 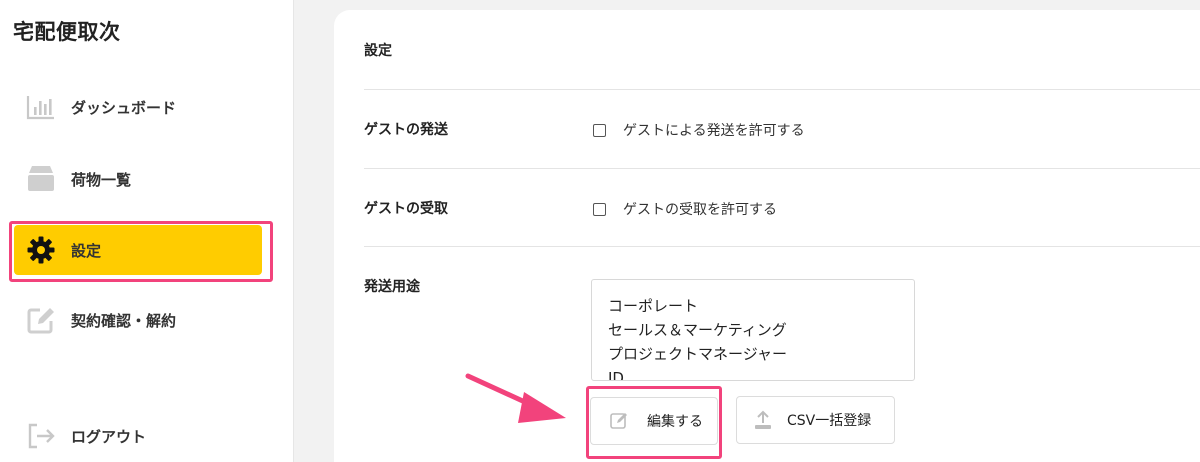 What do you see at coordinates (392, 287) in the screenshot?
I see `purpose-label: 発送用途` at bounding box center [392, 287].